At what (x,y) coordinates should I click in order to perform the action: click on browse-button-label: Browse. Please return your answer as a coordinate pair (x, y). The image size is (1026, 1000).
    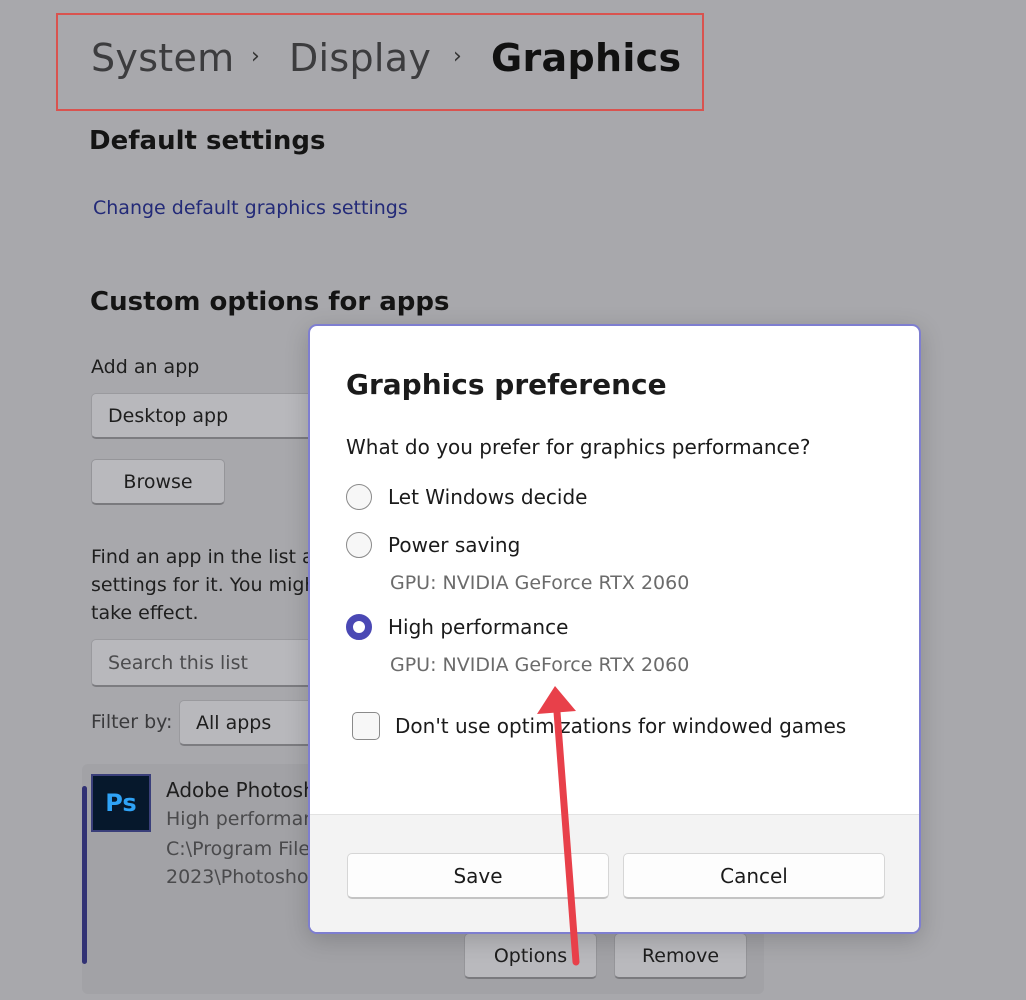
    Looking at the image, I should click on (158, 481).